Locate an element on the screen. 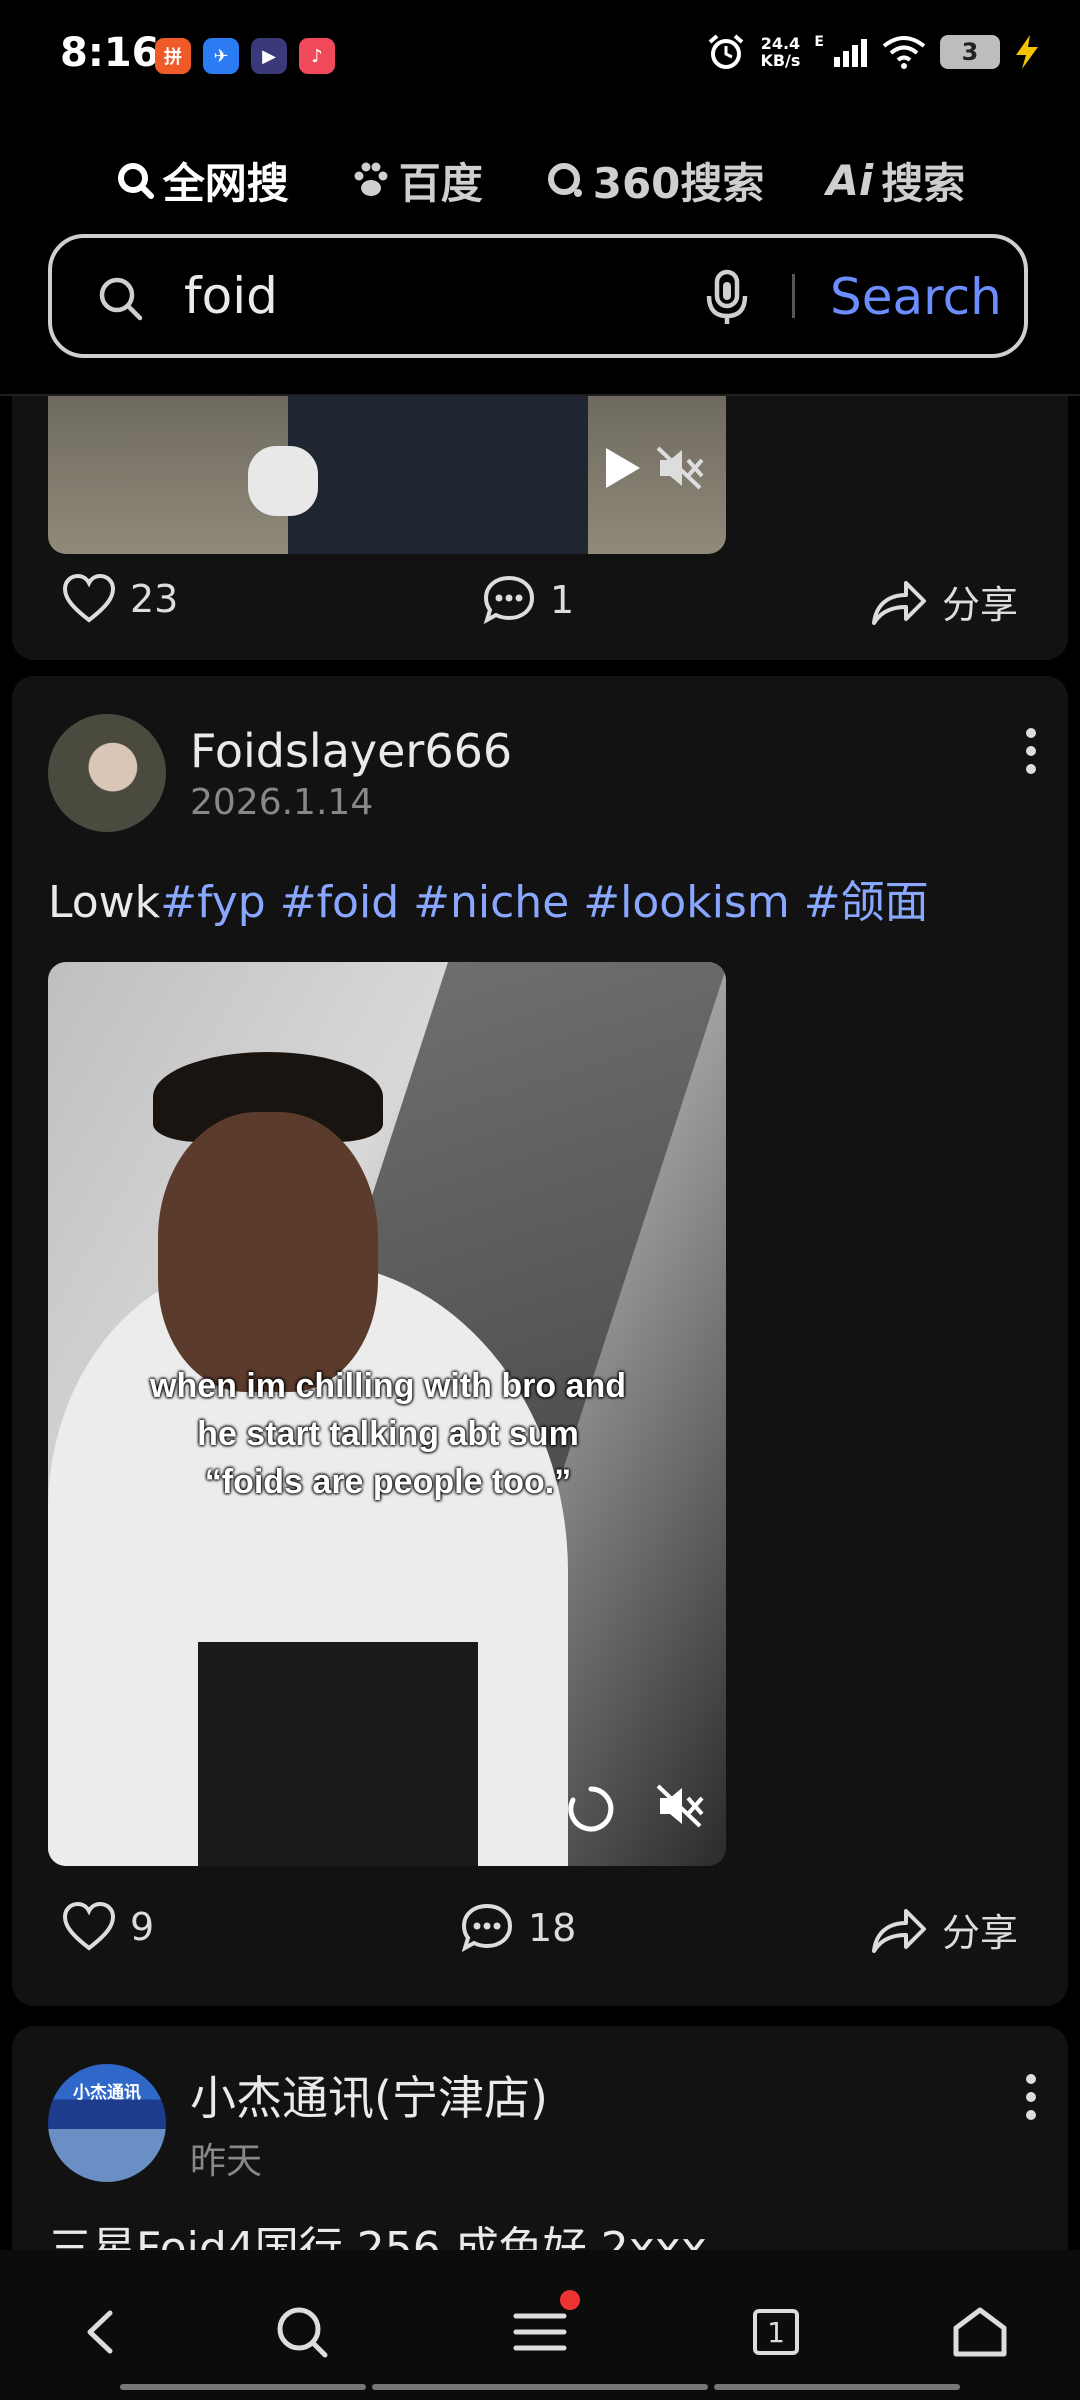 This screenshot has width=1080, height=2400. post-card: 23 1 分享 is located at coordinates (540, 528).